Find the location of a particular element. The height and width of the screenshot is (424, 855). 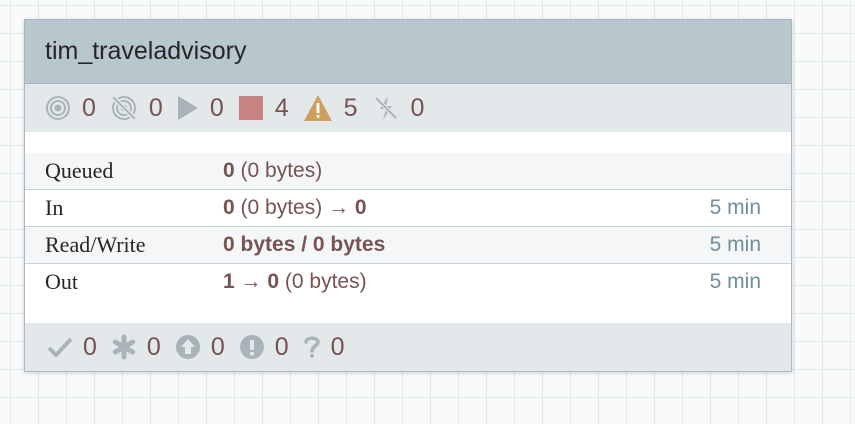

read-write-amount: 0 bytes / 0 bytes is located at coordinates (304, 244).